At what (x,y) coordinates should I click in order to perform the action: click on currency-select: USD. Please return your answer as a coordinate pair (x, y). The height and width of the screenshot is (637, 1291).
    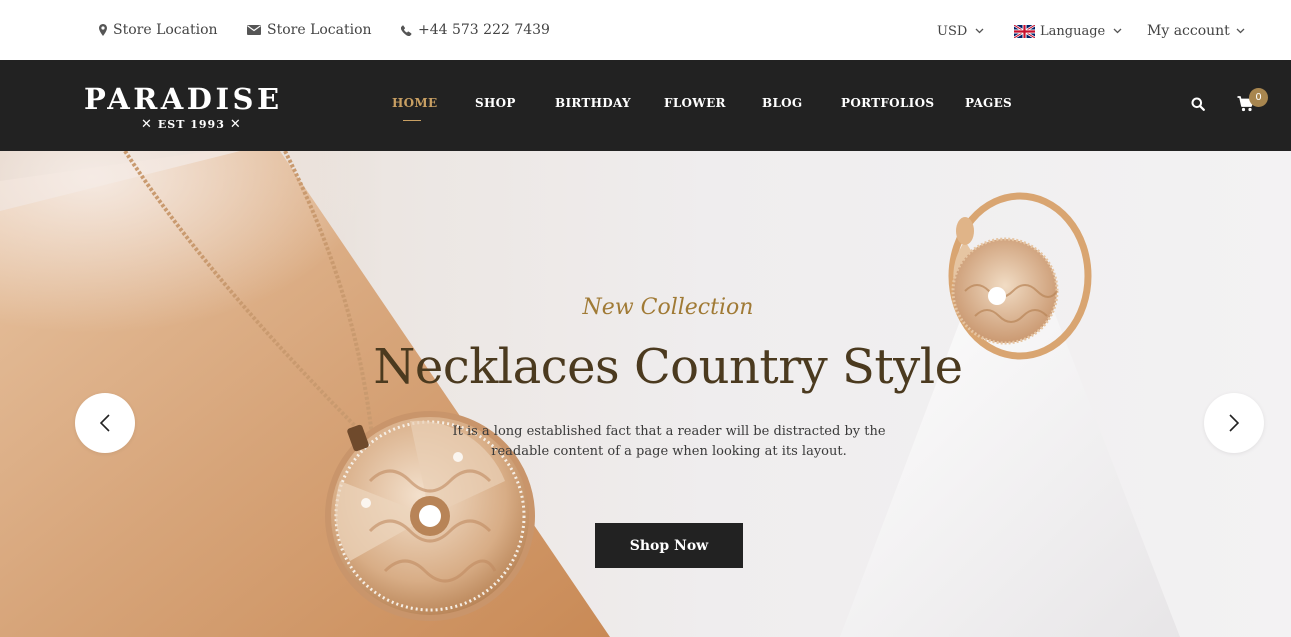
    Looking at the image, I should click on (960, 31).